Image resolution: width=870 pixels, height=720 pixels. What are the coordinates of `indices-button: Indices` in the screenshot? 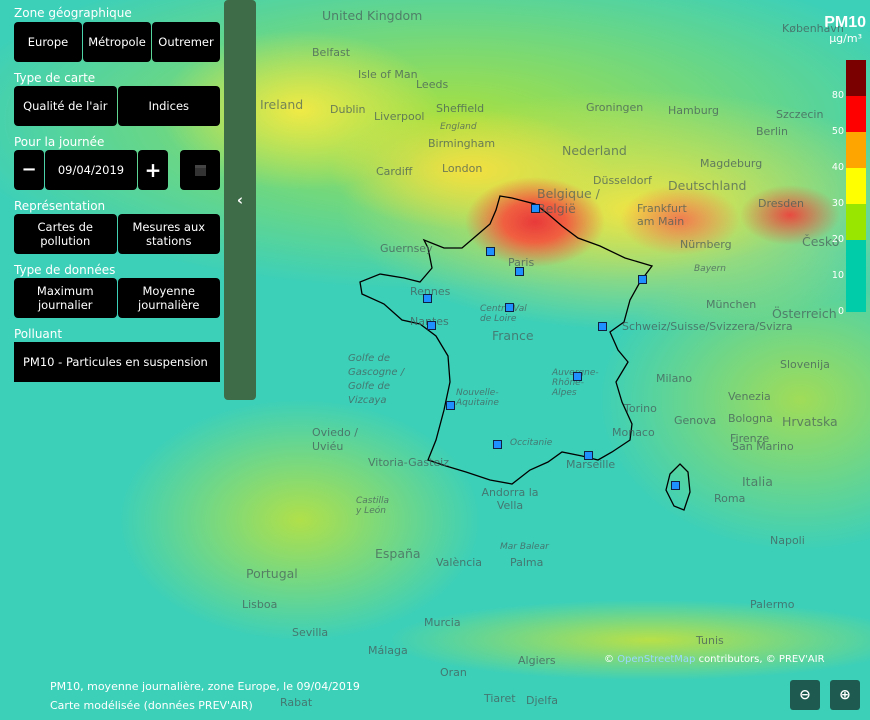 It's located at (168, 106).